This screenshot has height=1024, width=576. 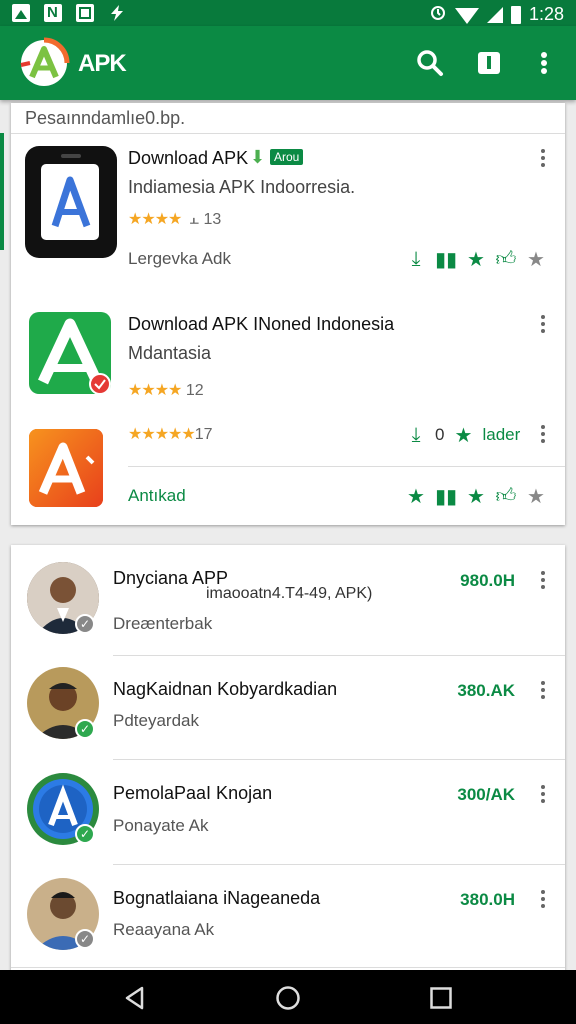 I want to click on search-button, so click(x=430, y=63).